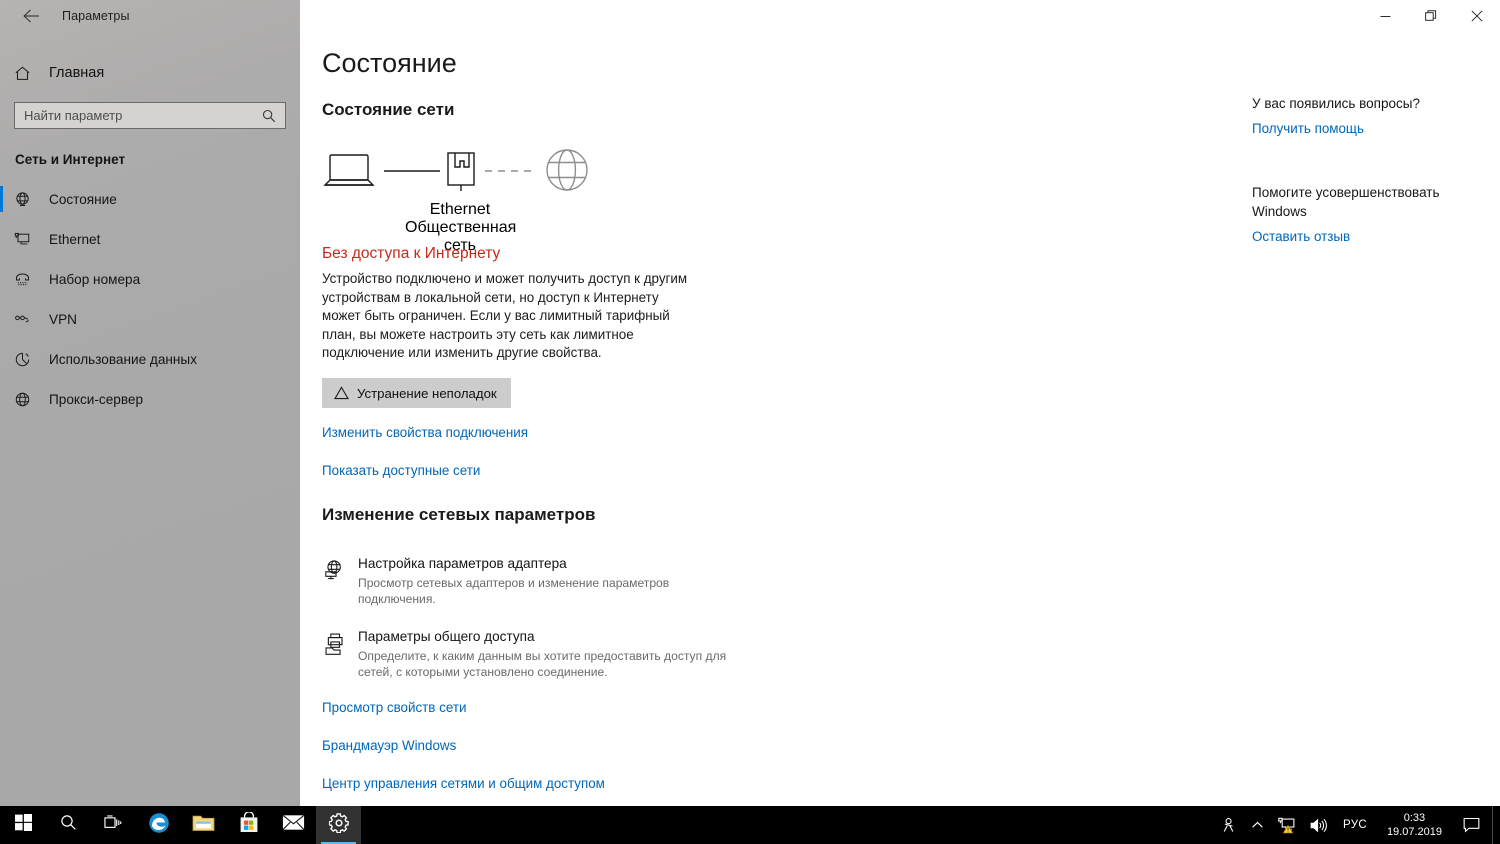 Image resolution: width=1500 pixels, height=844 pixels. Describe the element at coordinates (75, 239) in the screenshot. I see `sidebar-item-label: Ethernet` at that location.